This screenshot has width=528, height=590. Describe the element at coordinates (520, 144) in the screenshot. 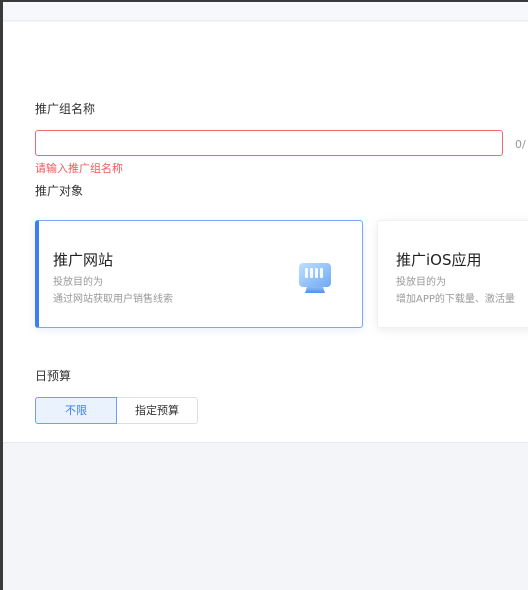

I see `char-counter: 0/` at that location.